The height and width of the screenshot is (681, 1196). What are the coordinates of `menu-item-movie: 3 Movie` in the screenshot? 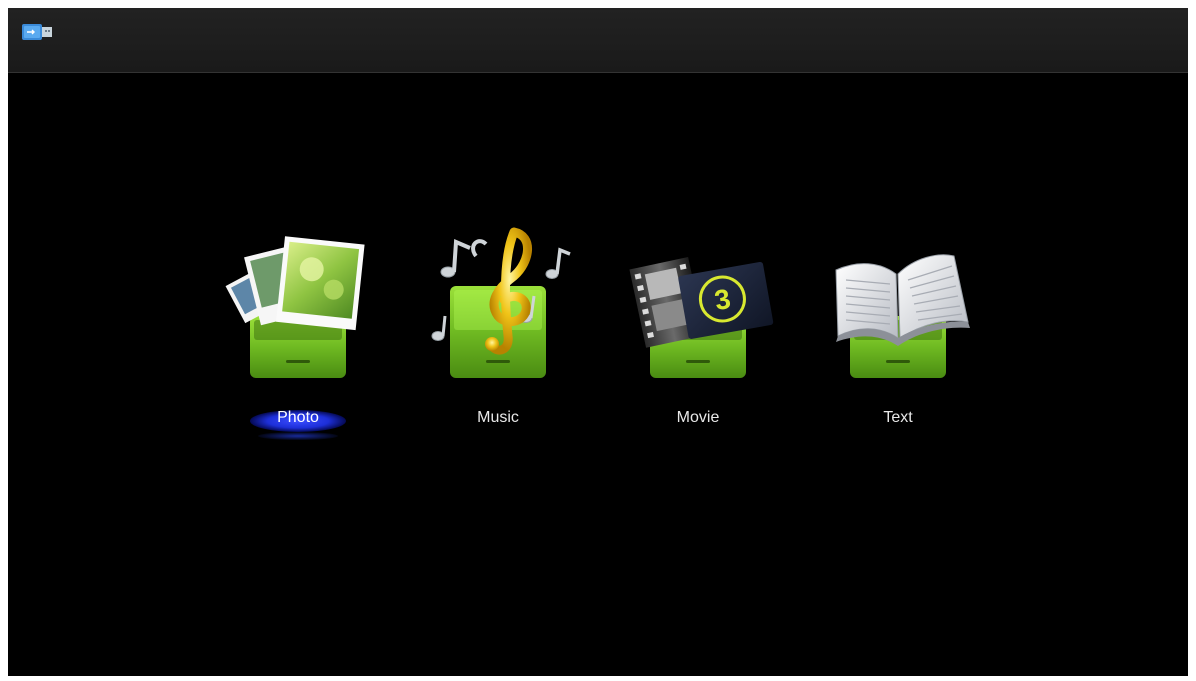 It's located at (698, 336).